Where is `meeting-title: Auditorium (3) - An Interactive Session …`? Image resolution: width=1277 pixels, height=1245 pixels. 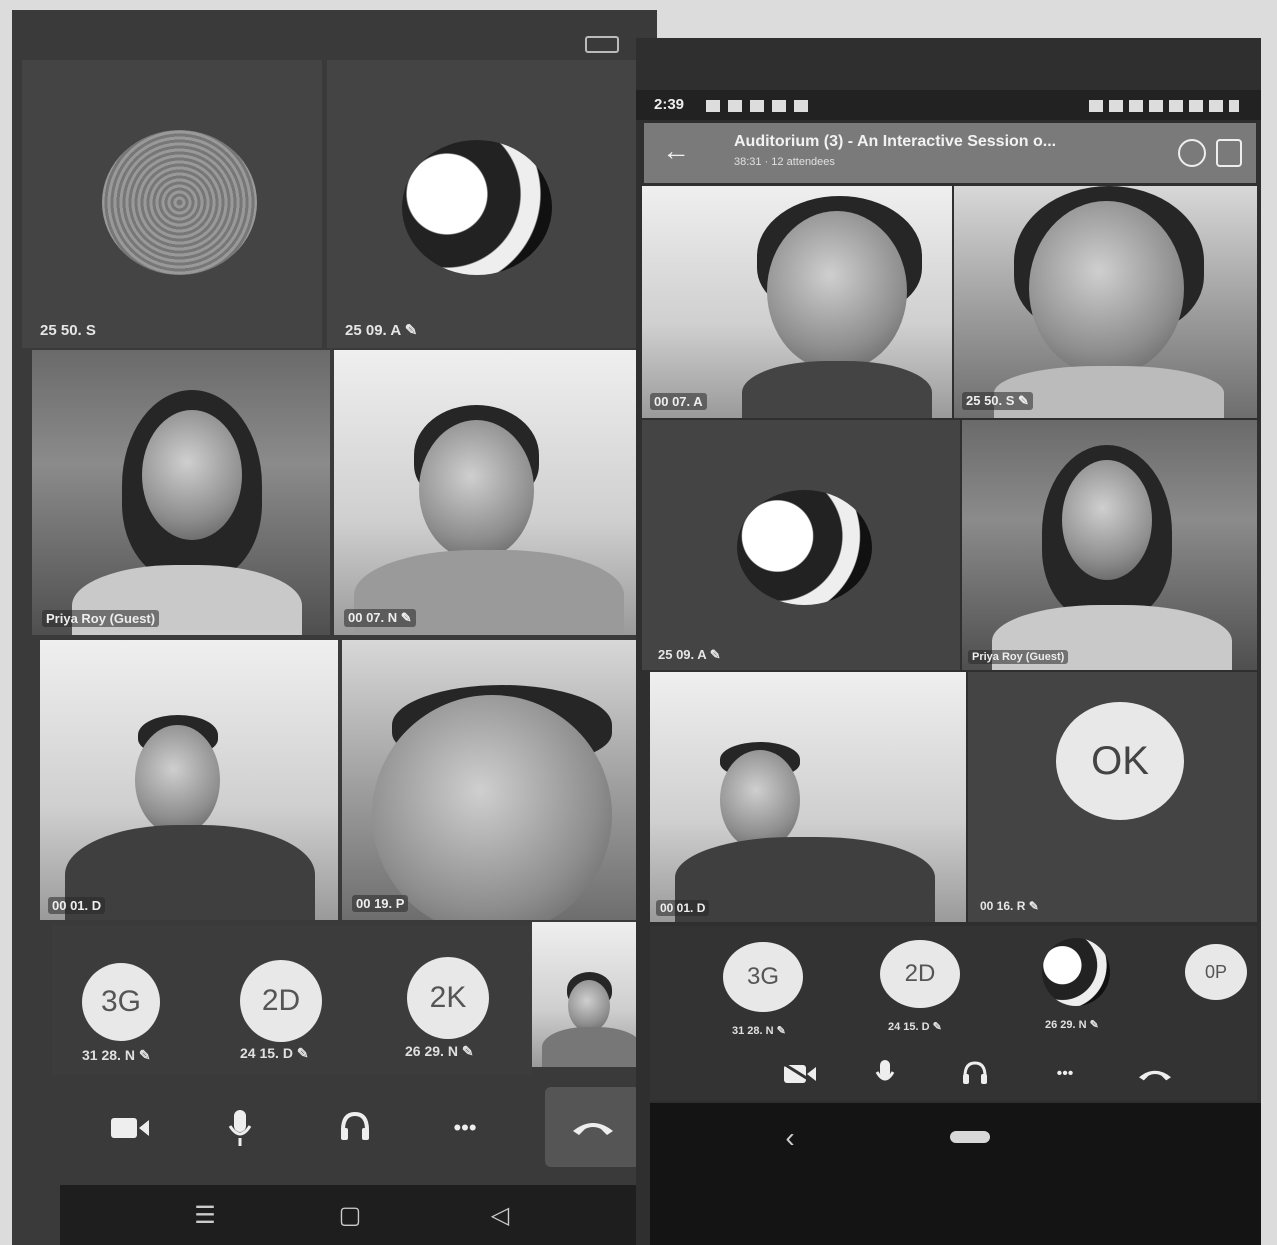 meeting-title: Auditorium (3) - An Interactive Session … is located at coordinates (895, 141).